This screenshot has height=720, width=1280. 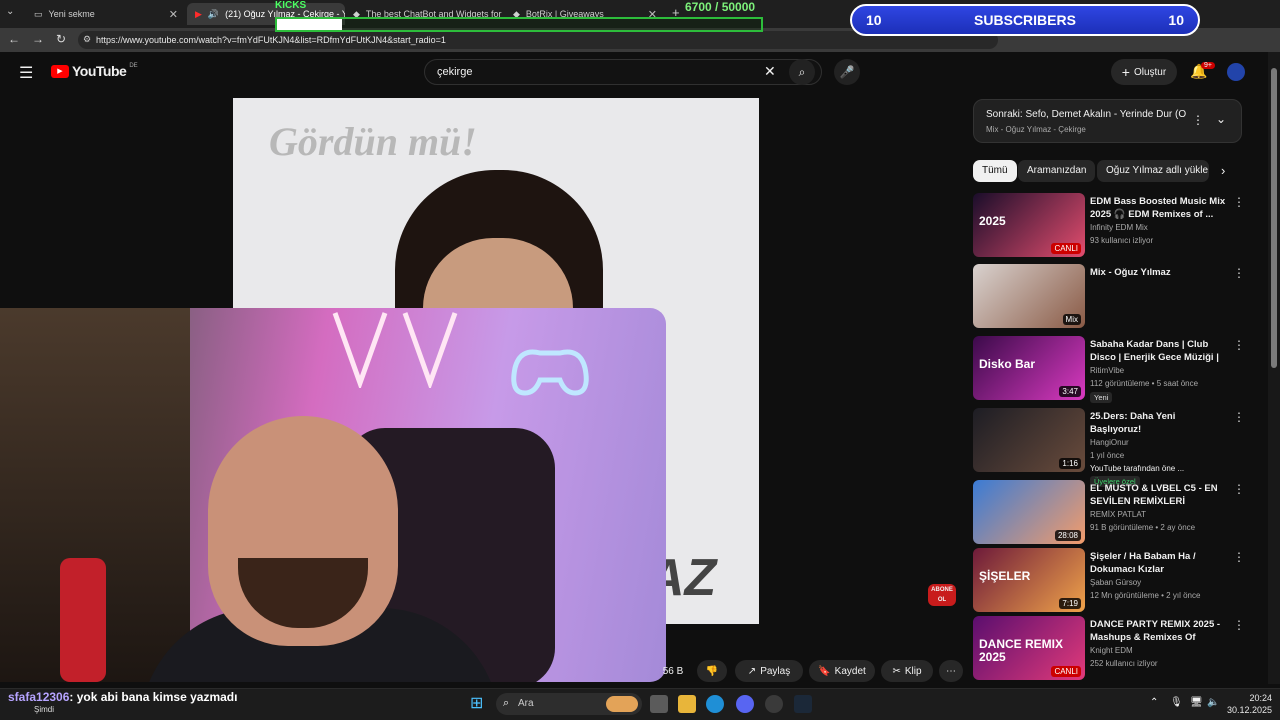 What do you see at coordinates (550, 372) in the screenshot?
I see `neon-gamepad-icon` at bounding box center [550, 372].